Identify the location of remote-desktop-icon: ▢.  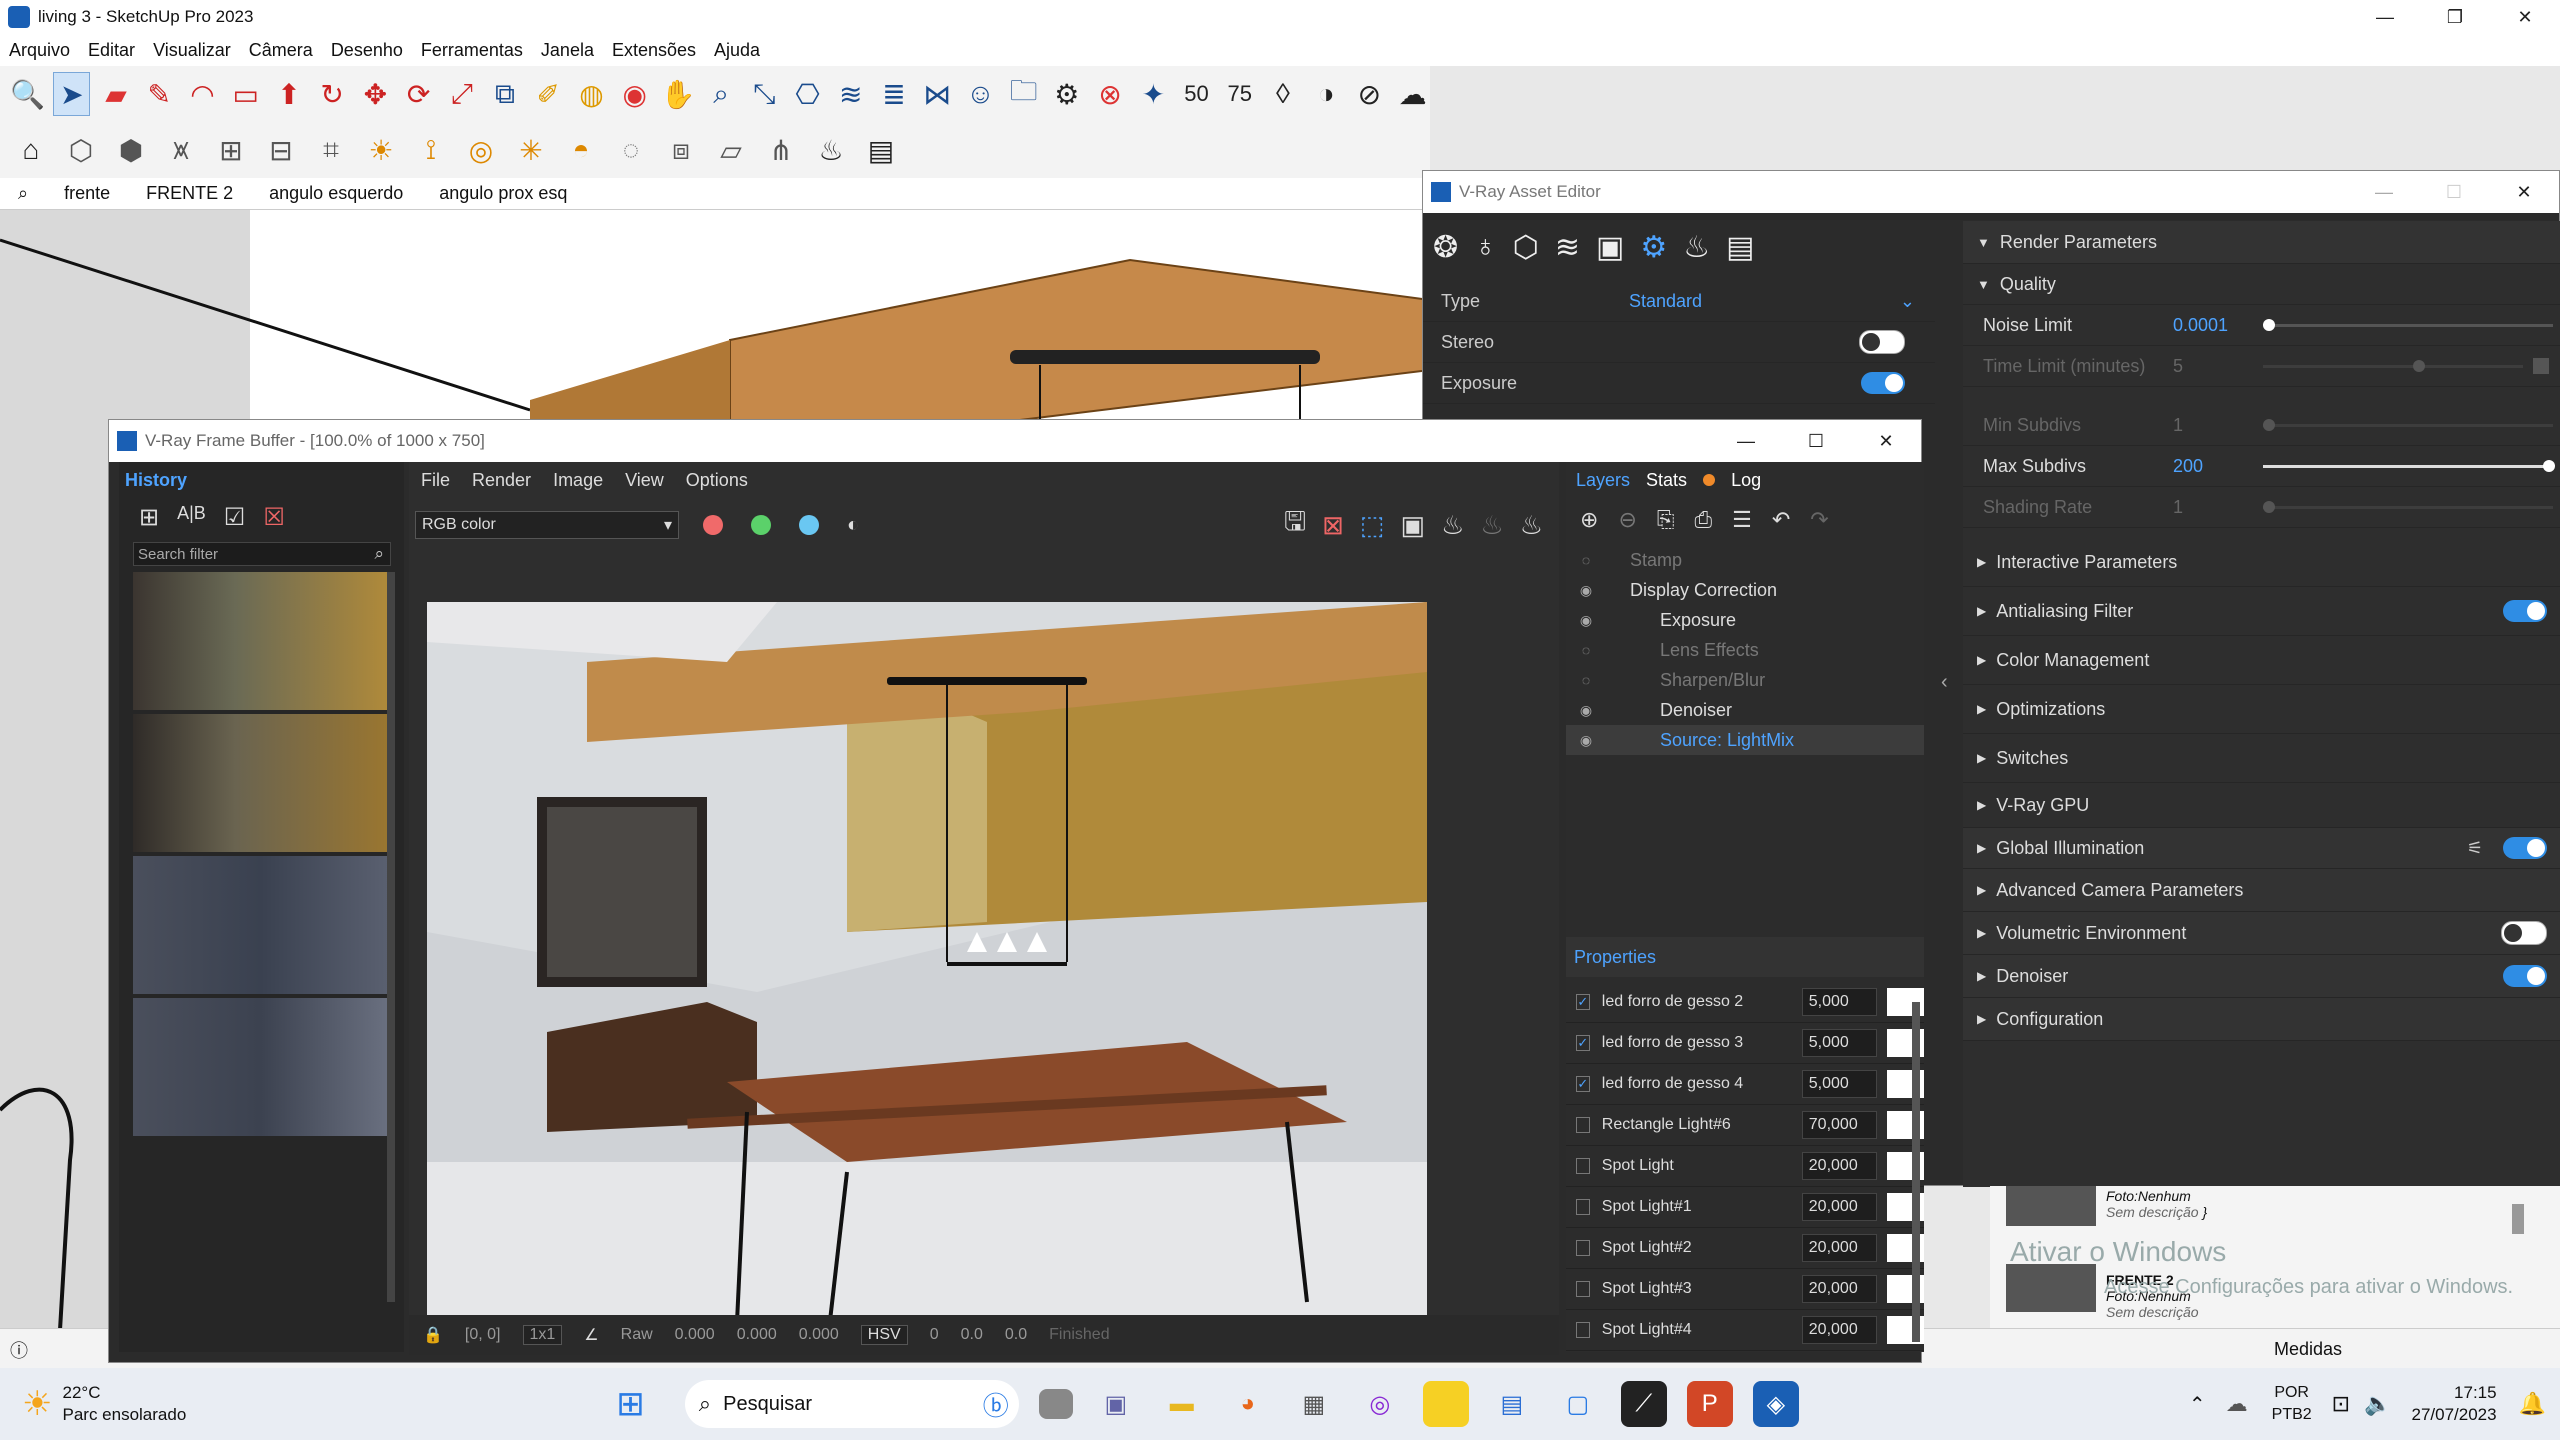
(1578, 1404).